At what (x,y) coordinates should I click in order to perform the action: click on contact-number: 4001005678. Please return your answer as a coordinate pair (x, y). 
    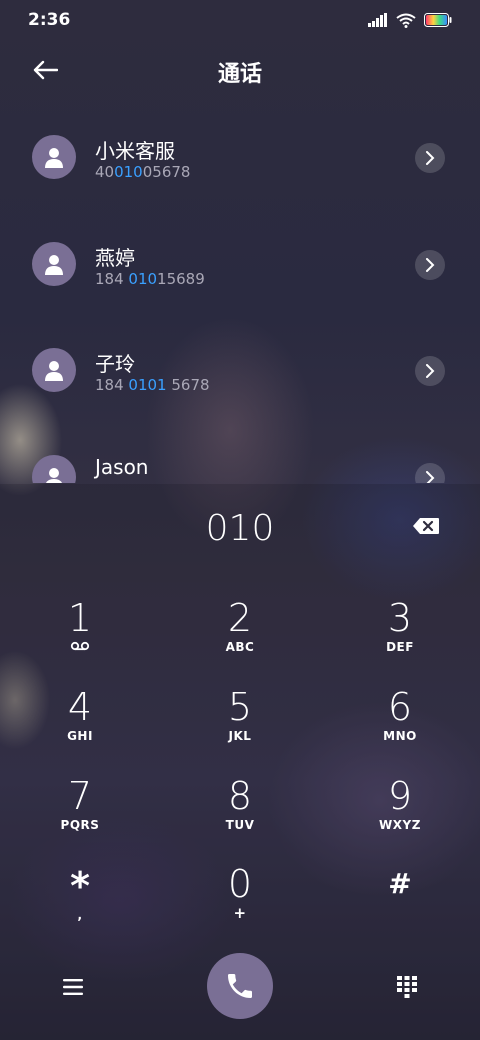
    Looking at the image, I should click on (143, 172).